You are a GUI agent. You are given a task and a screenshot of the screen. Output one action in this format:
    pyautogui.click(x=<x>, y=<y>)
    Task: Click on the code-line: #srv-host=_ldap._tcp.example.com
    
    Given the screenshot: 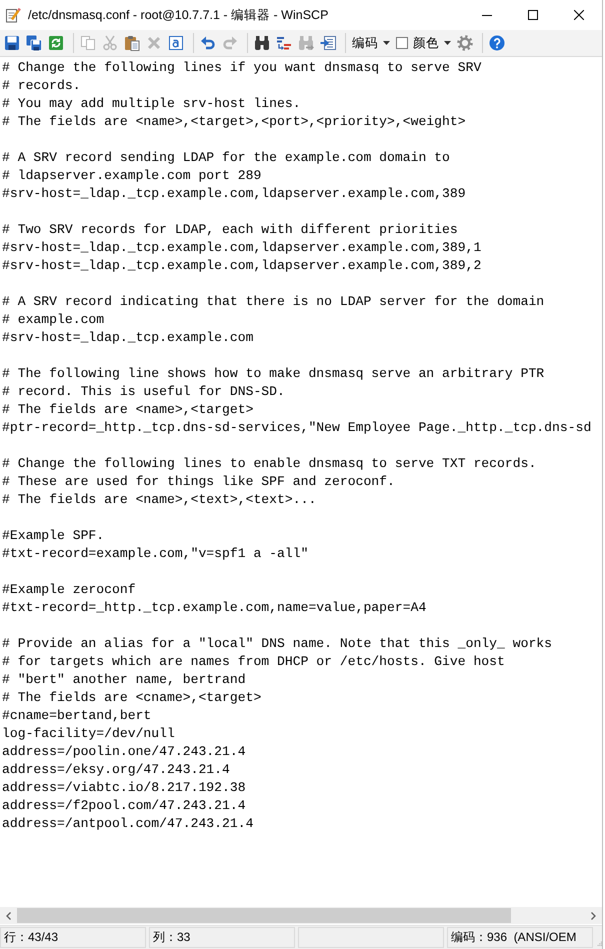 What is the action you would take?
    pyautogui.click(x=128, y=338)
    